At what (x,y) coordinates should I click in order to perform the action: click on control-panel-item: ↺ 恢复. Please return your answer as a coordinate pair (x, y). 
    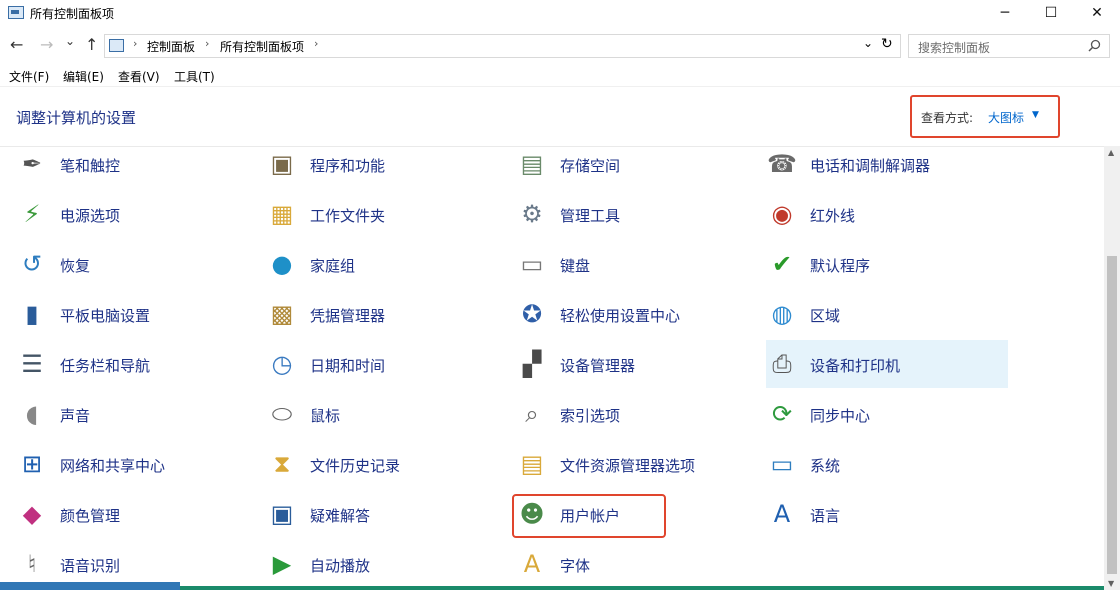
    Looking at the image, I should click on (137, 264).